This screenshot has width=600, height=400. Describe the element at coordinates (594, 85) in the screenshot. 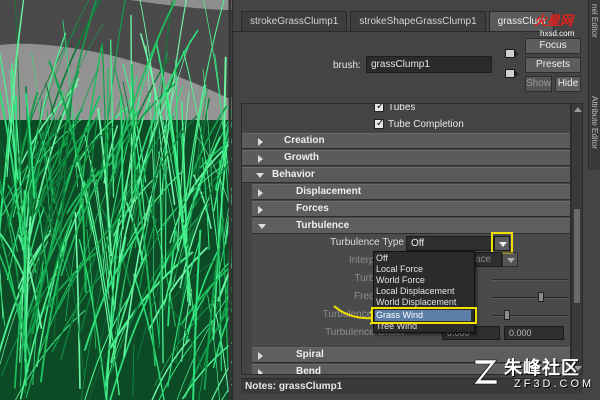

I see `side-tab-strip: nel Editor Attribute Editor` at that location.